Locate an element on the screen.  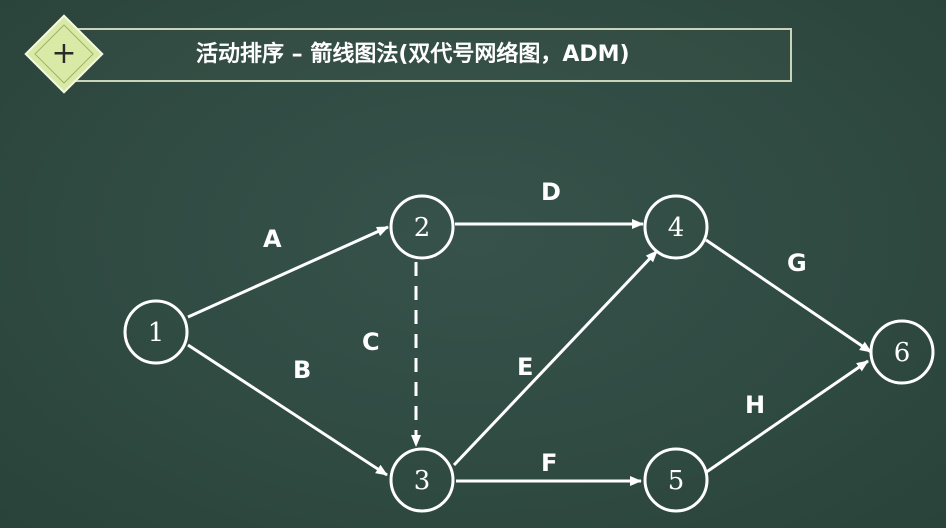
edge-label-d: D is located at coordinates (551, 192).